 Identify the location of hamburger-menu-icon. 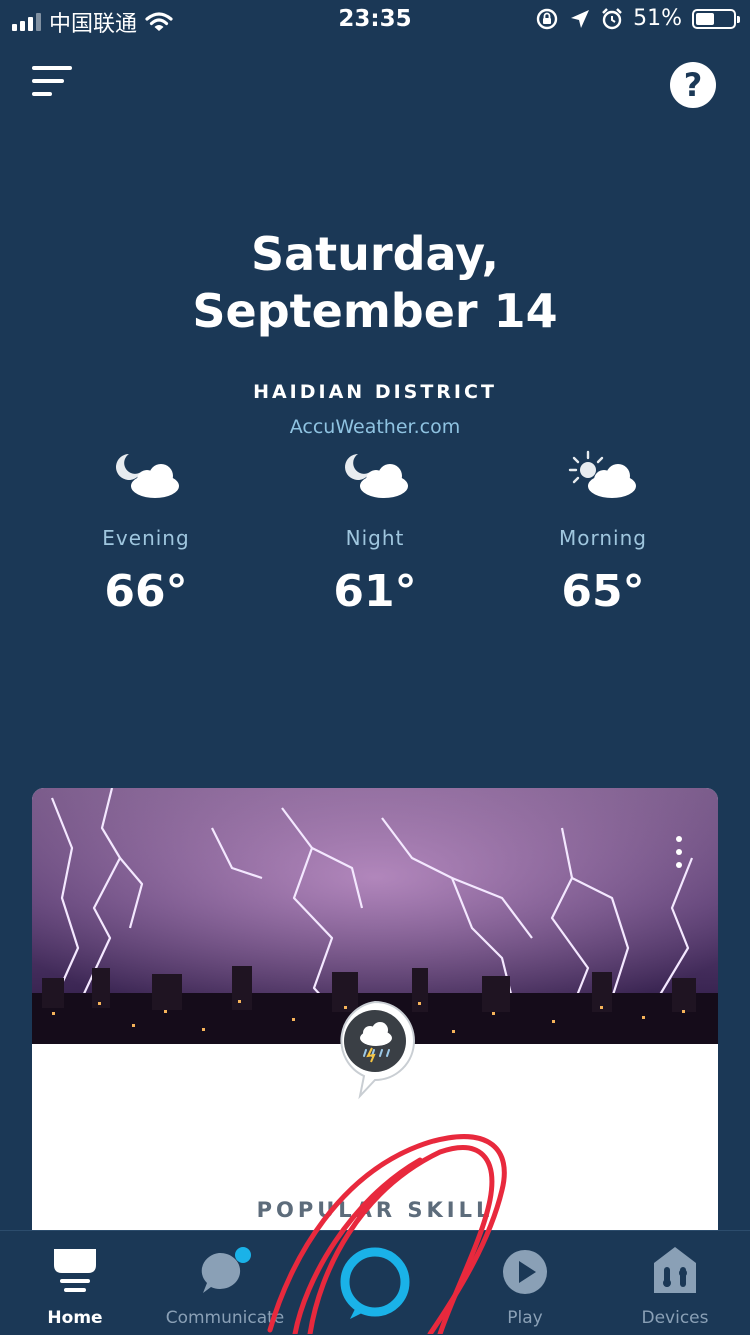
(52, 84).